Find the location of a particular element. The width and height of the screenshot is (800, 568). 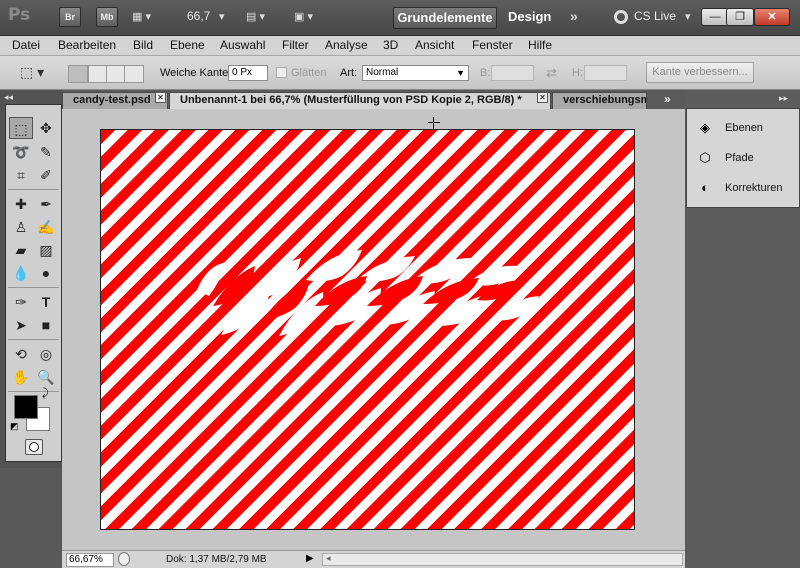

quick-mask-icon is located at coordinates (34, 447).